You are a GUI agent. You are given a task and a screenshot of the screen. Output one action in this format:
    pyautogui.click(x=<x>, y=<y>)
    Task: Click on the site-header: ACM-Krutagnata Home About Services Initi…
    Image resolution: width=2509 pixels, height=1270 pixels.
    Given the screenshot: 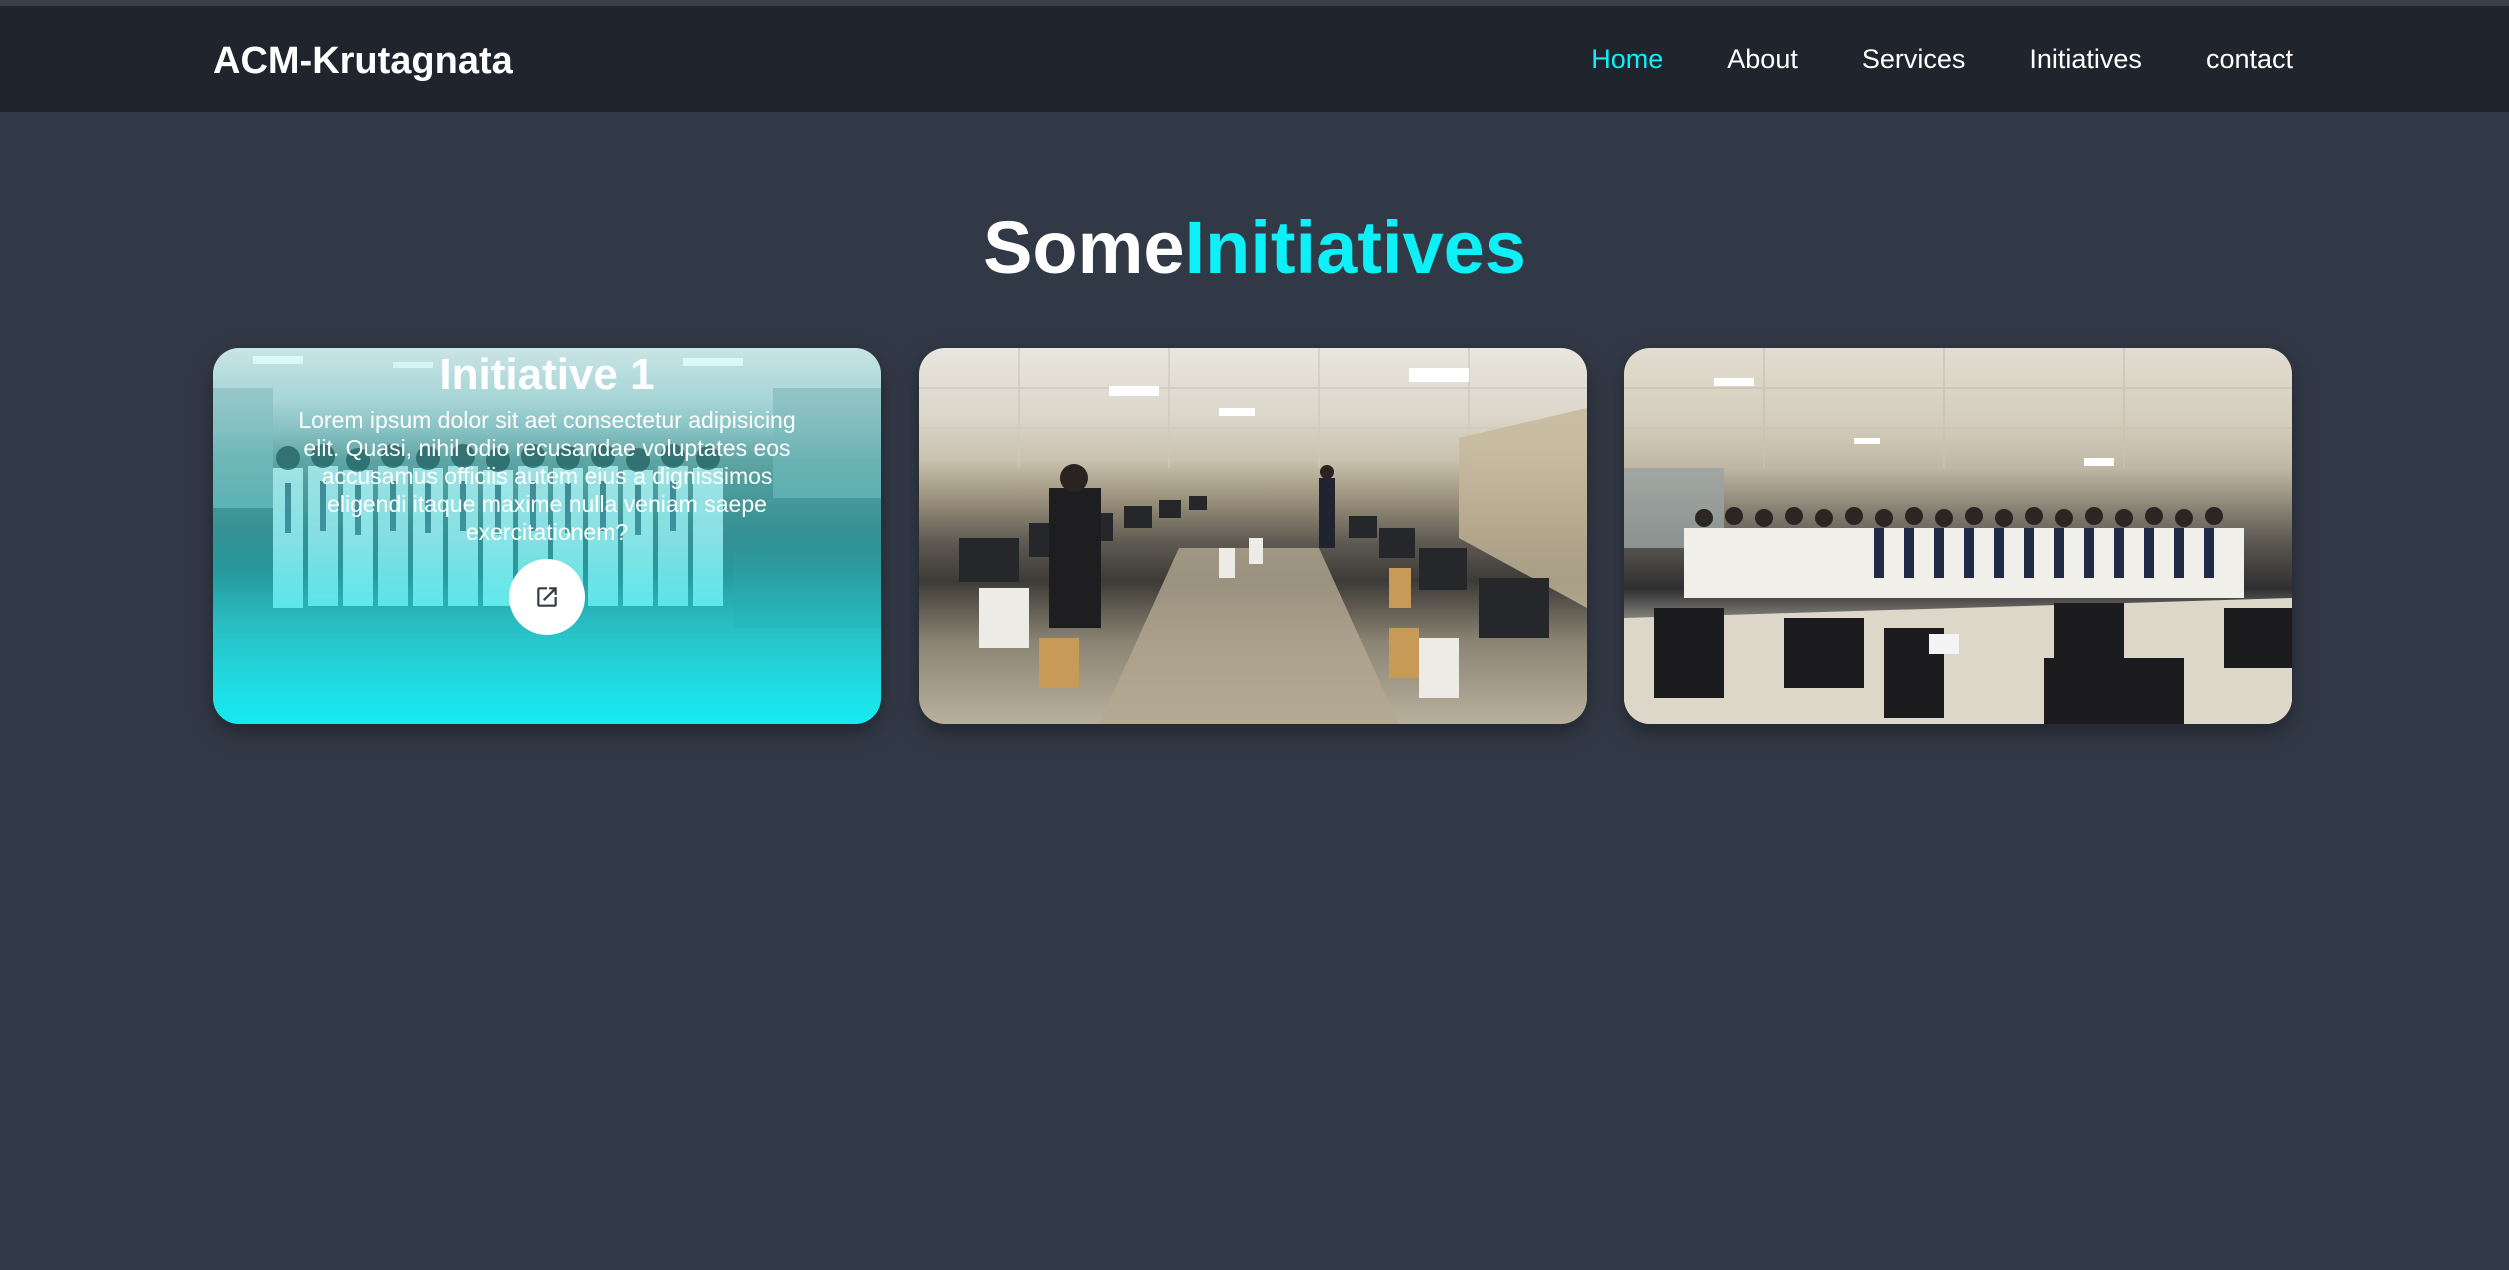 What is the action you would take?
    pyautogui.click(x=1254, y=59)
    